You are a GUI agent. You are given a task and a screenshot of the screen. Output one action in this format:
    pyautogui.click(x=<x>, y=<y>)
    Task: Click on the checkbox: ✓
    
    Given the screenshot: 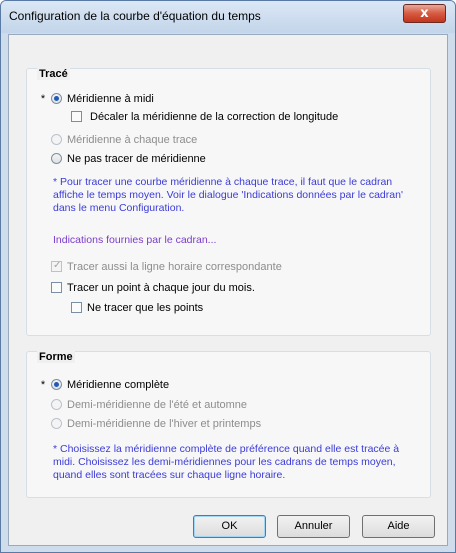 What is the action you would take?
    pyautogui.click(x=56, y=266)
    